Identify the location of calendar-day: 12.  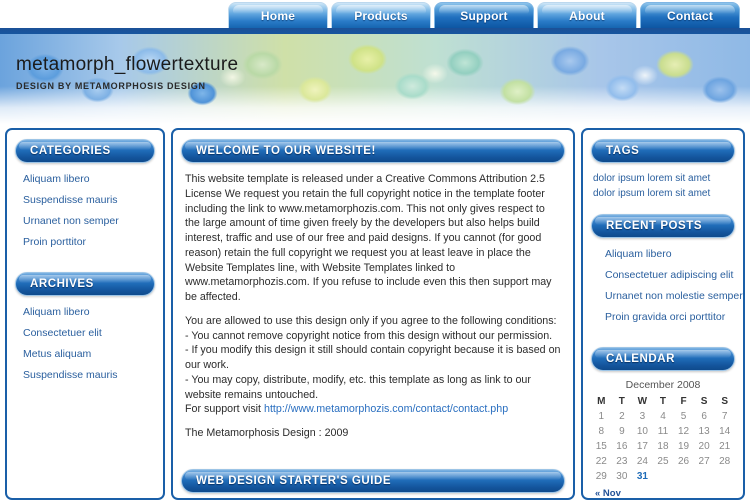
(683, 431).